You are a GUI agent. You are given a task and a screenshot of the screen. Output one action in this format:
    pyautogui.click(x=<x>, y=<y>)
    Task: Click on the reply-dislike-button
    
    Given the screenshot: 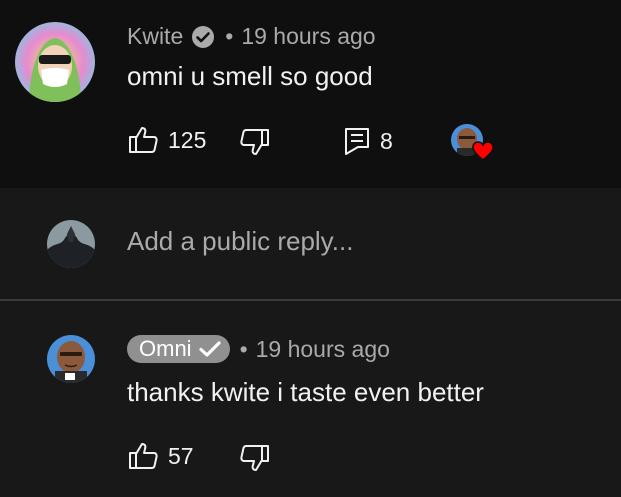 What is the action you would take?
    pyautogui.click(x=255, y=458)
    